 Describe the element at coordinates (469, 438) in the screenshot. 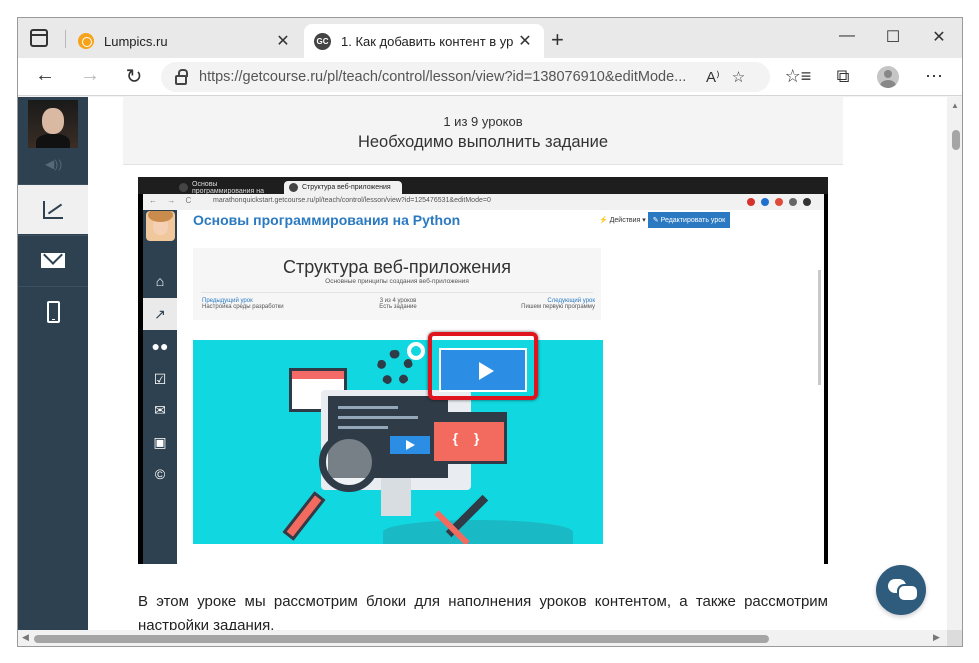

I see `code-window-icon: { }` at that location.